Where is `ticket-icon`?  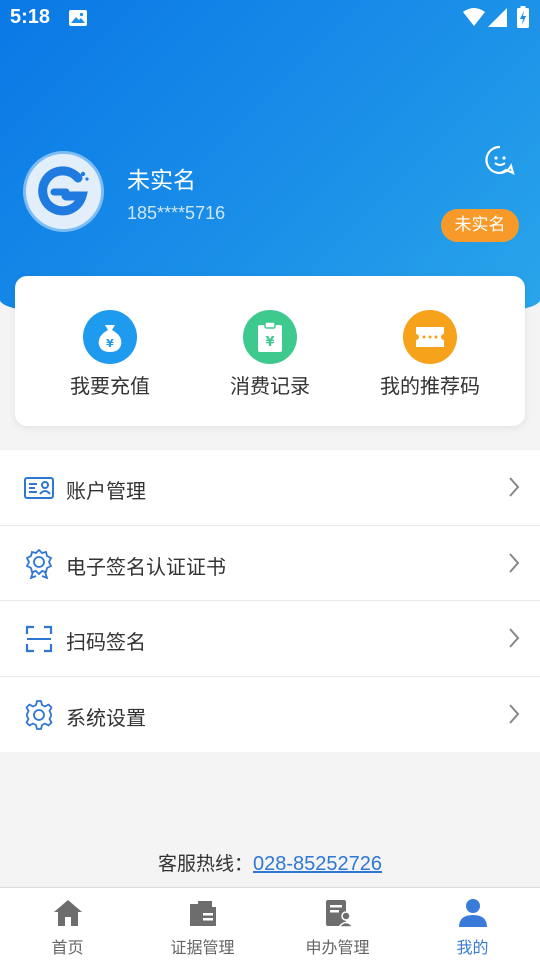 ticket-icon is located at coordinates (430, 337).